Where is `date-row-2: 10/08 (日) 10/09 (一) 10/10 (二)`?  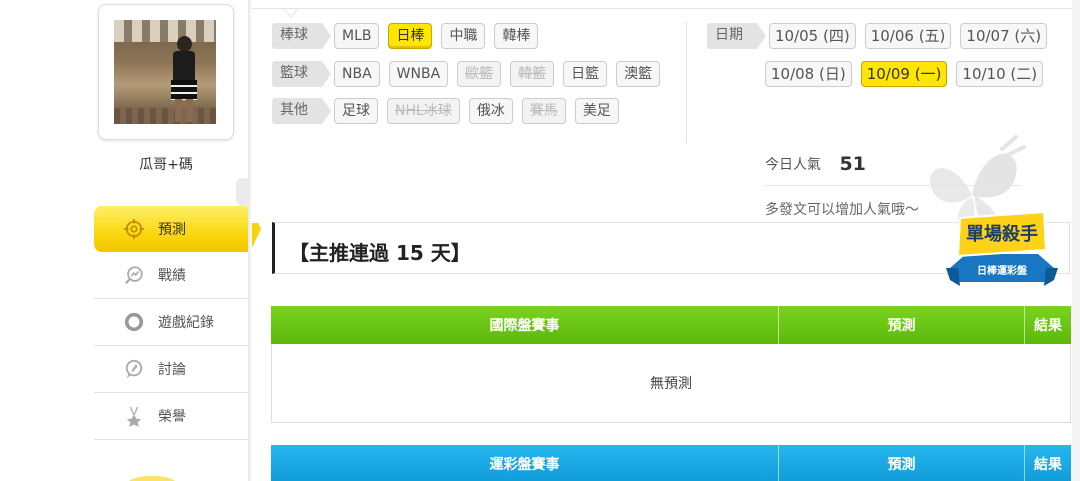
date-row-2: 10/08 (日) 10/09 (一) 10/10 (二) is located at coordinates (908, 74).